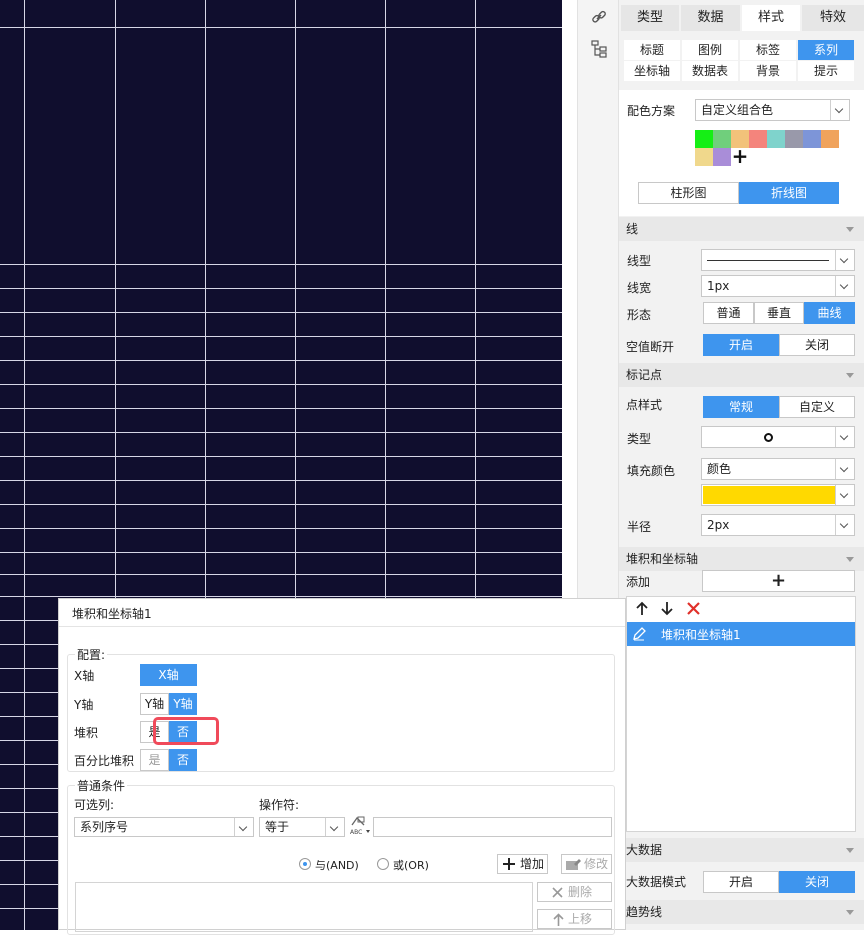 This screenshot has height=935, width=864. I want to click on stack-list-item: 堆积和坐标轴1, so click(741, 634).